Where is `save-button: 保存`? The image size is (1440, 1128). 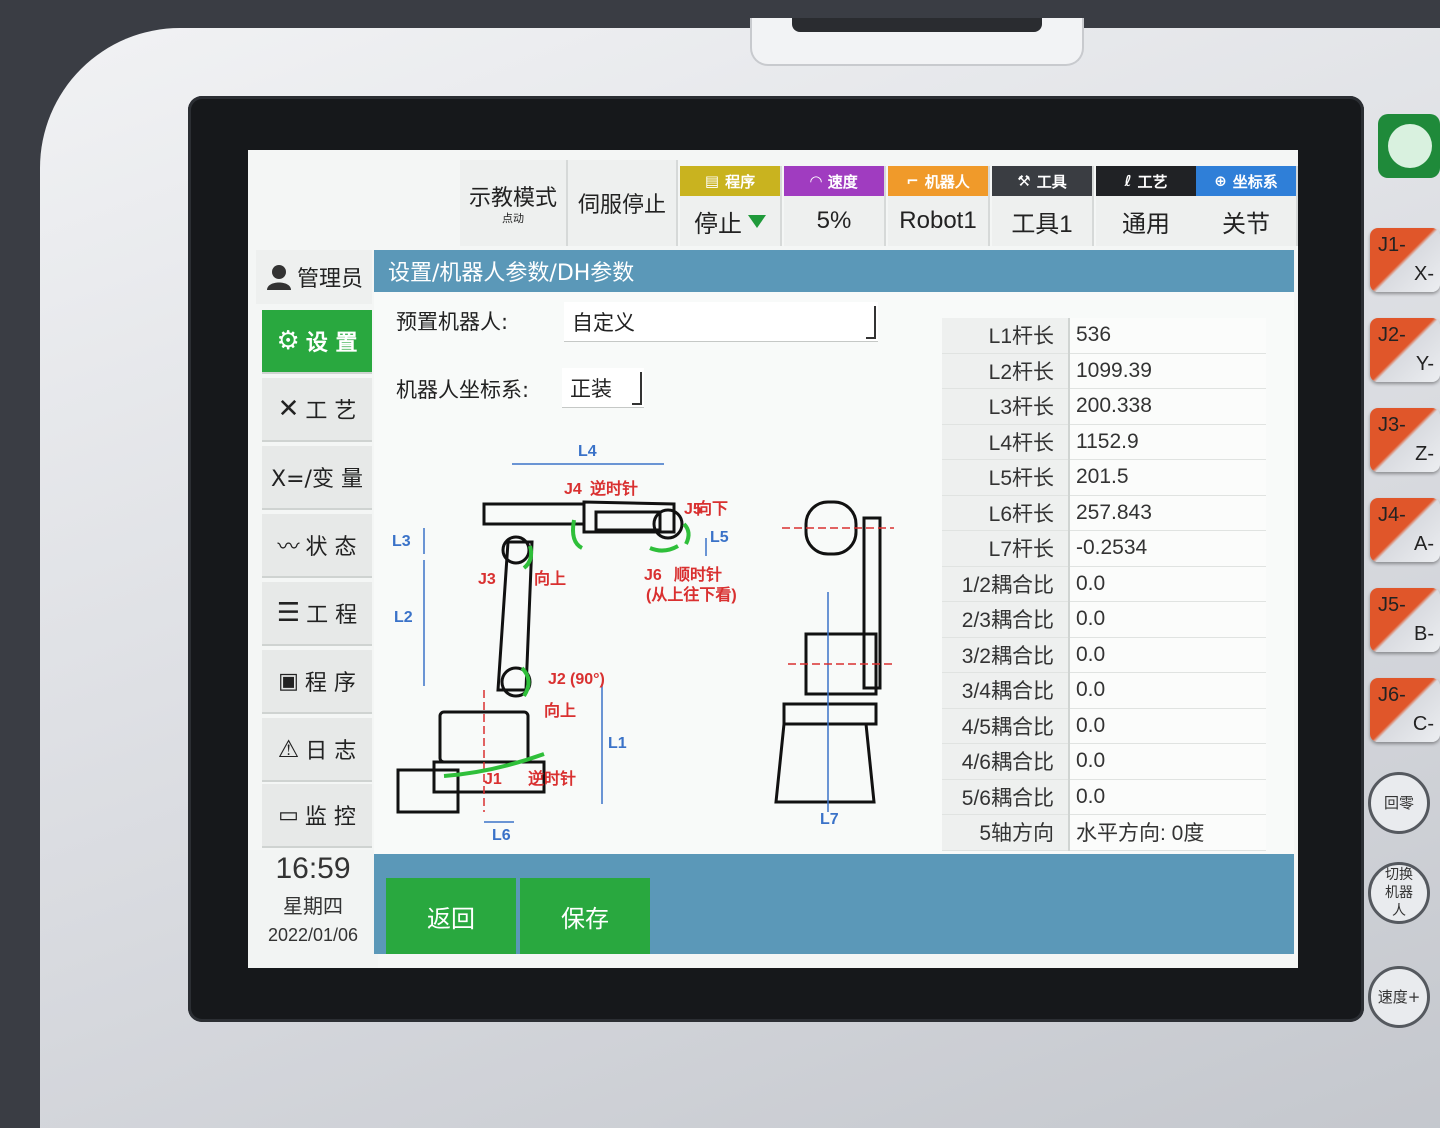
save-button: 保存 is located at coordinates (585, 916).